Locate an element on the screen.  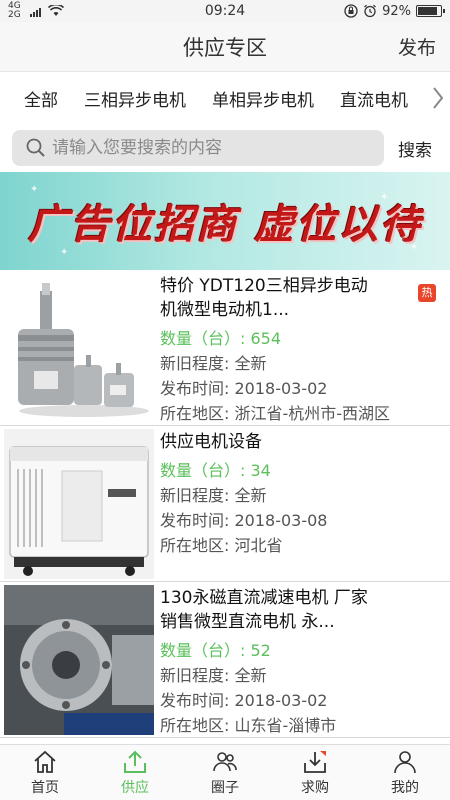
tab-home: 首页 is located at coordinates (45, 772).